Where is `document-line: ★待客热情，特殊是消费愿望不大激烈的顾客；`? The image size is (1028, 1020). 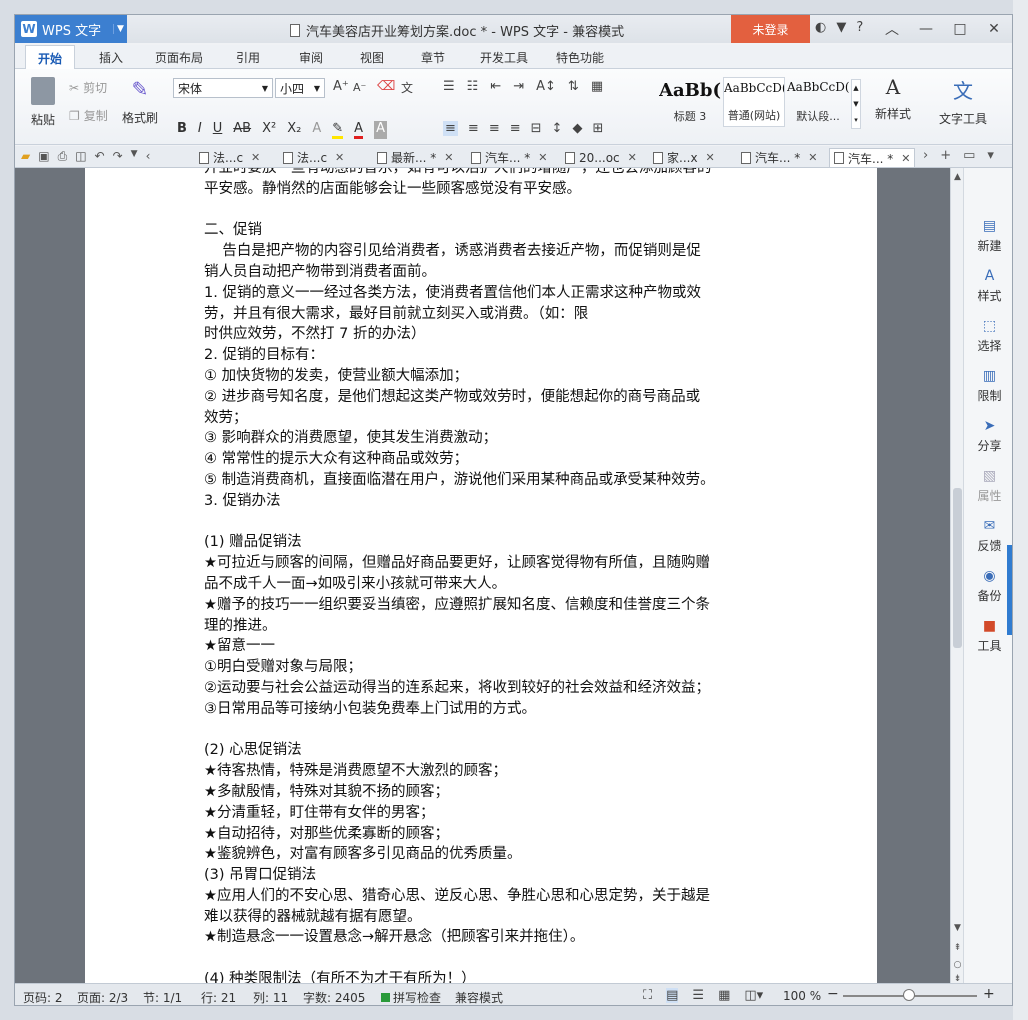 document-line: ★待客热情，特殊是消费愿望不大激烈的顾客； is located at coordinates (484, 771).